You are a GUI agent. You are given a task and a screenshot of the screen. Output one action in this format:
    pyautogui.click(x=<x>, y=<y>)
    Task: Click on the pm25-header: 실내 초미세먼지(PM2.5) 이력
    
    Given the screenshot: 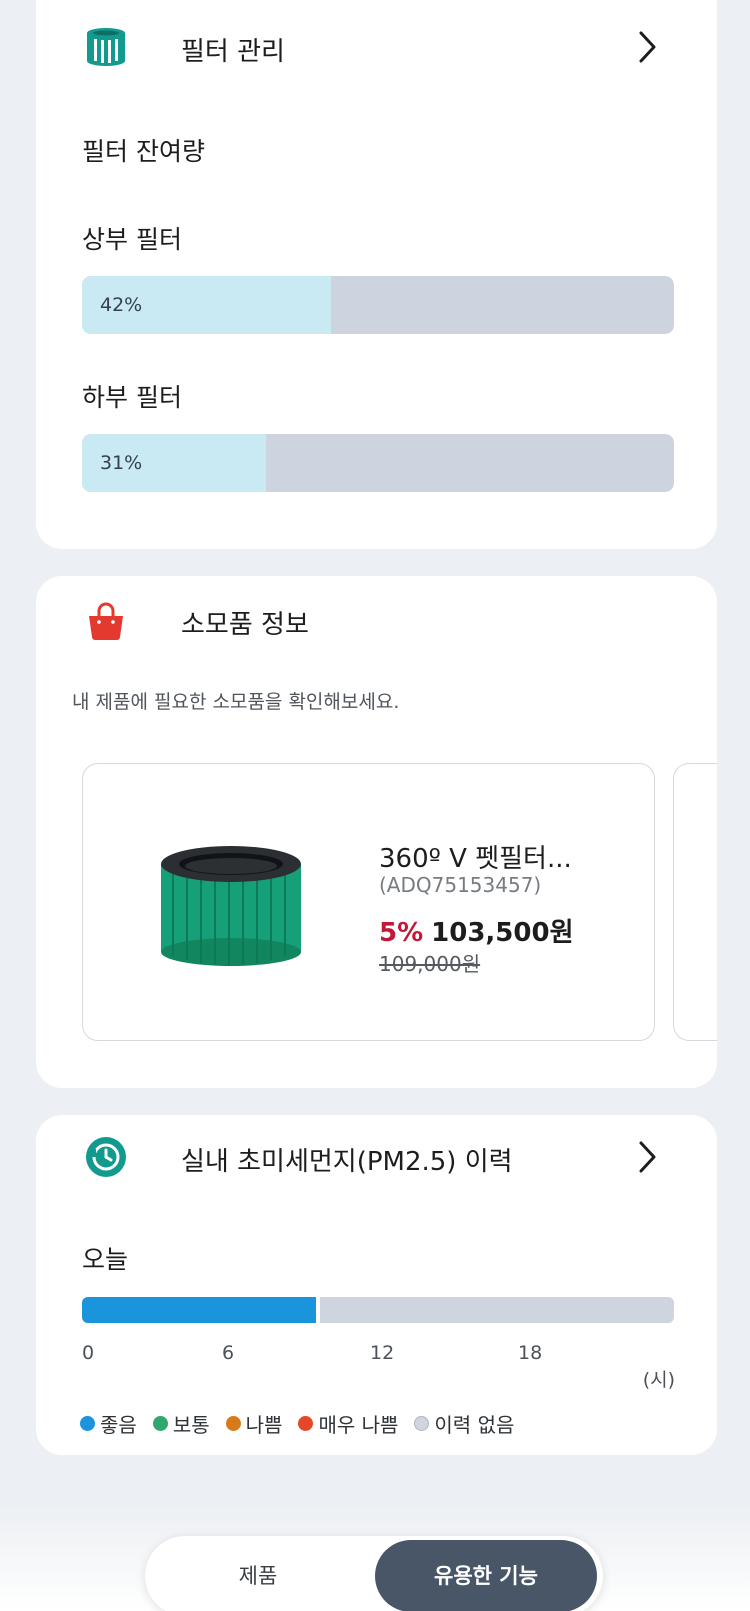 What is the action you would take?
    pyautogui.click(x=376, y=1165)
    